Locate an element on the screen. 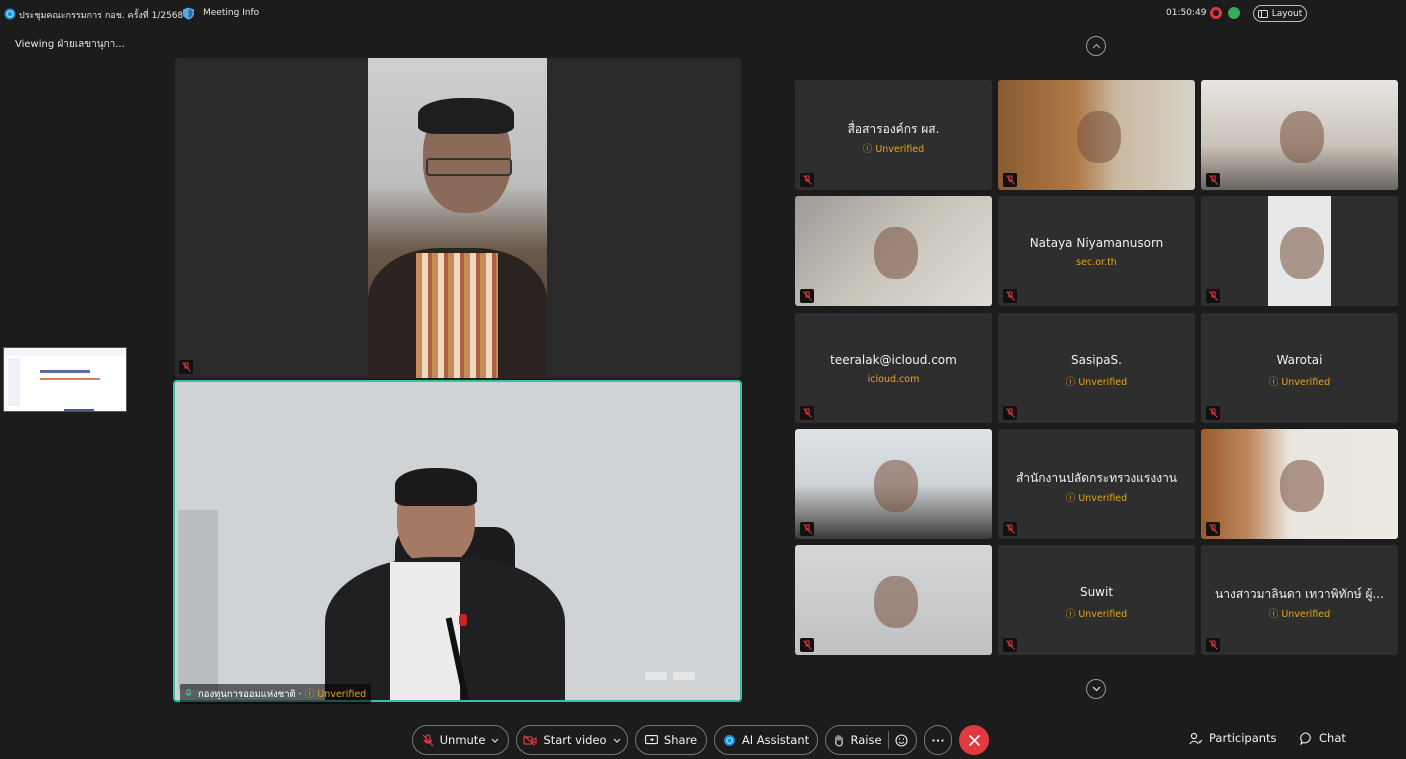  ai-assistant-icon is located at coordinates (729, 740).